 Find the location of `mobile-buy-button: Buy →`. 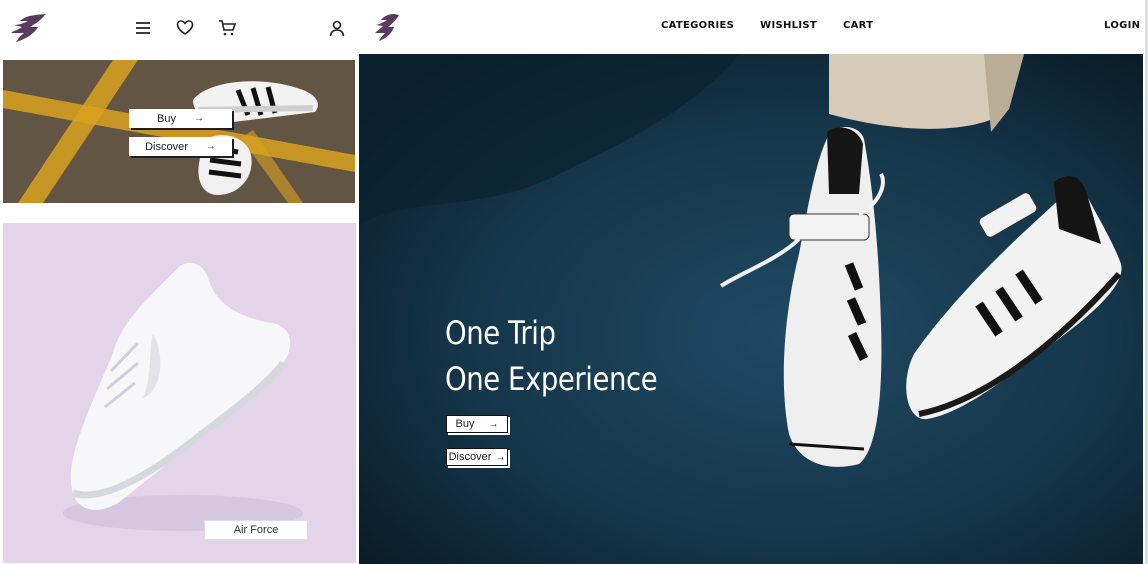

mobile-buy-button: Buy → is located at coordinates (180, 118).